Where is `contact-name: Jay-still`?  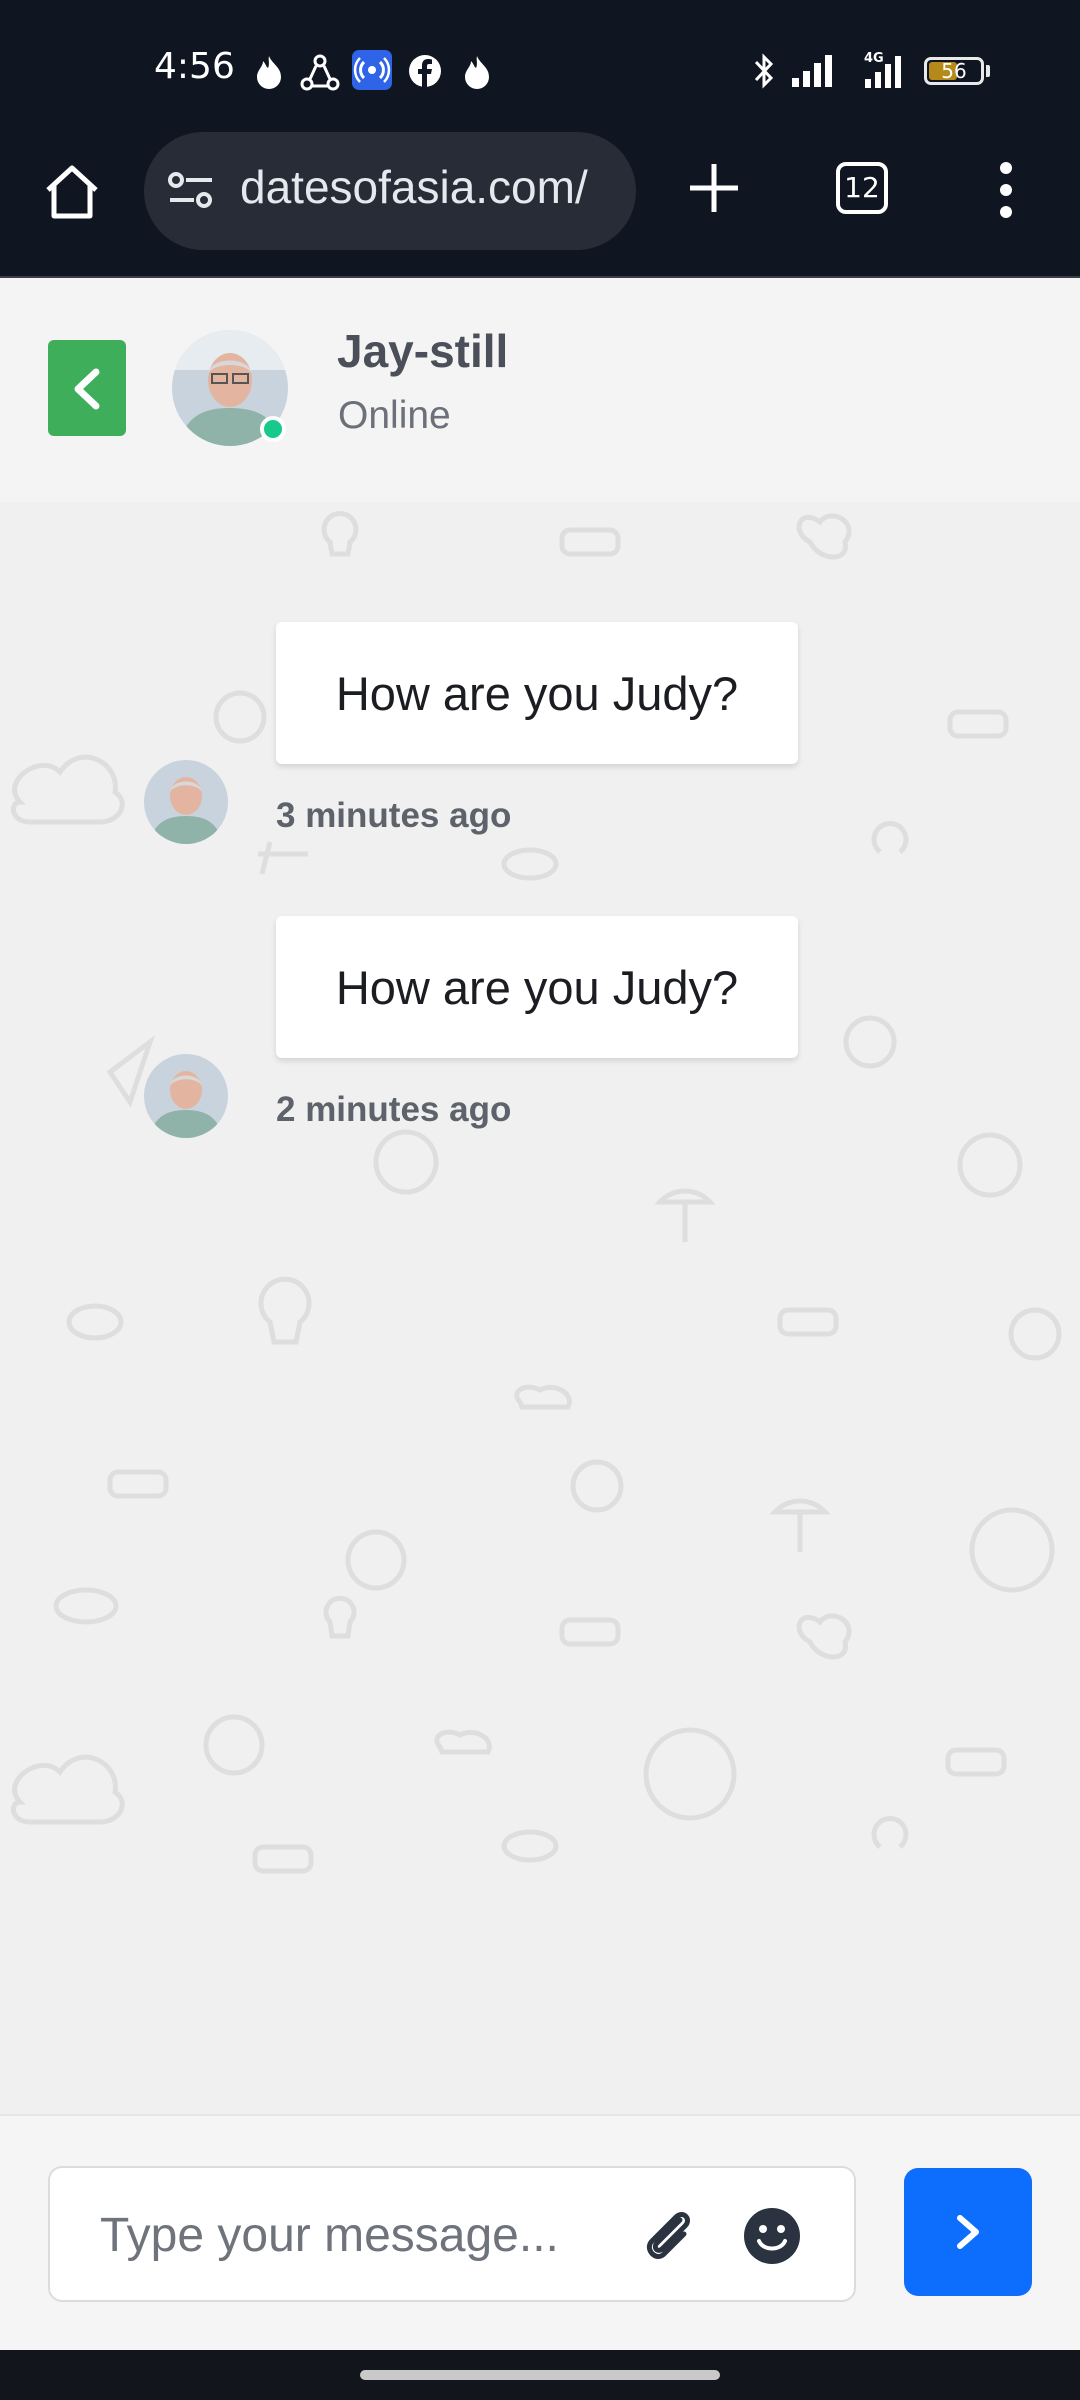 contact-name: Jay-still is located at coordinates (423, 351).